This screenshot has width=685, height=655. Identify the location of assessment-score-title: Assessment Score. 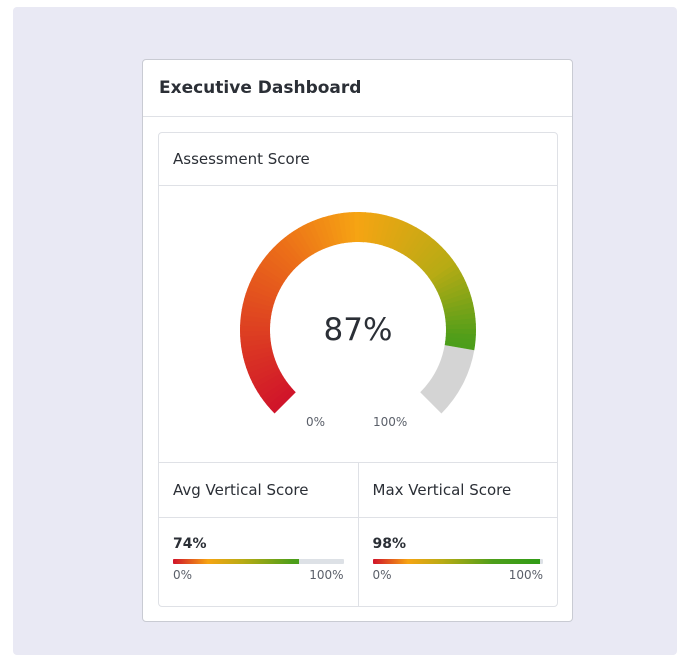
(358, 159).